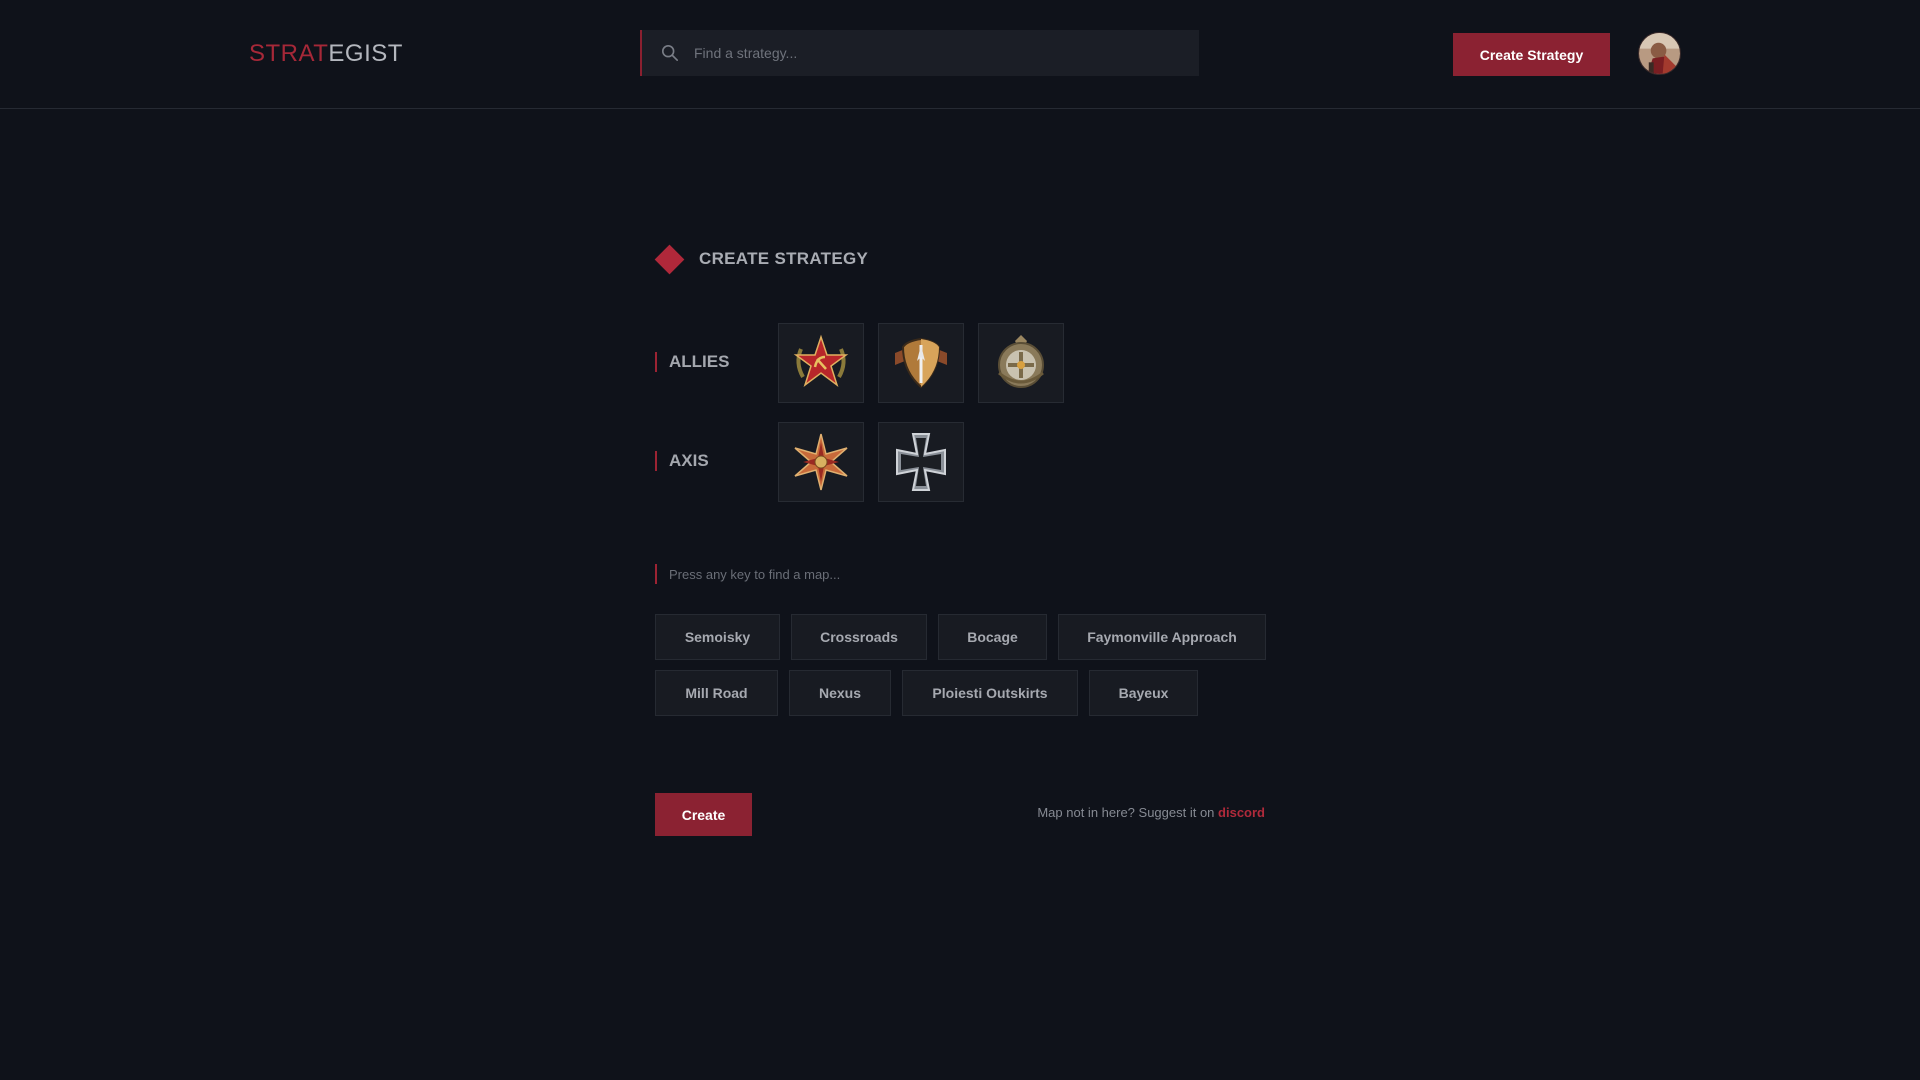 The image size is (1920, 1080). I want to click on iron-cross-emblem-icon, so click(921, 462).